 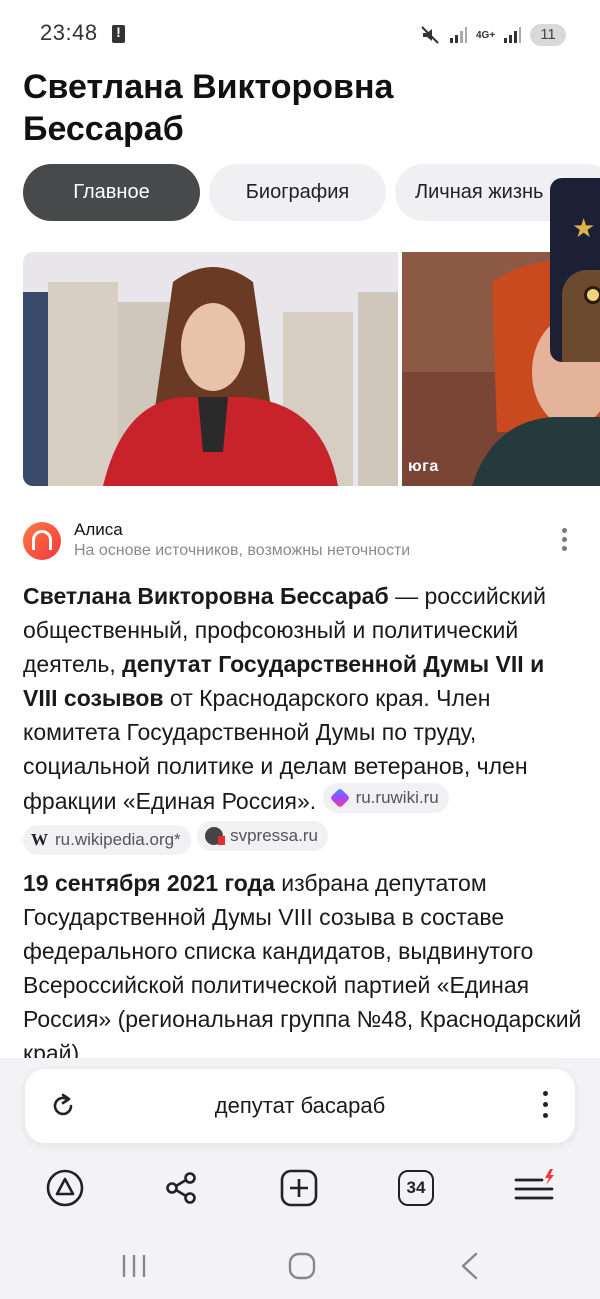 What do you see at coordinates (208, 108) in the screenshot?
I see `page-title: Светлана Викторовна Бессараб` at bounding box center [208, 108].